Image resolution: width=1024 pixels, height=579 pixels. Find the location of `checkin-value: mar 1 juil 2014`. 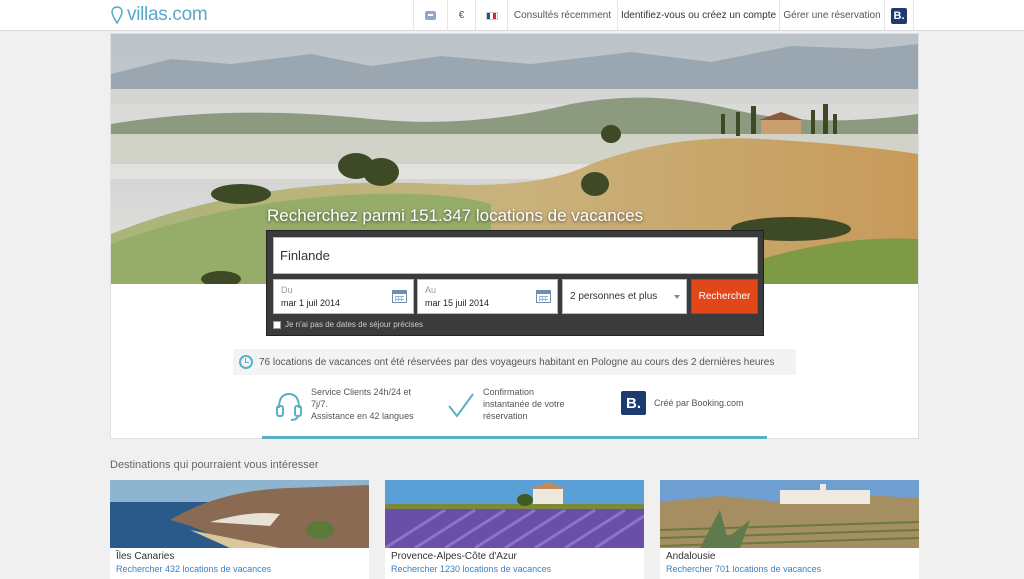

checkin-value: mar 1 juil 2014 is located at coordinates (311, 303).